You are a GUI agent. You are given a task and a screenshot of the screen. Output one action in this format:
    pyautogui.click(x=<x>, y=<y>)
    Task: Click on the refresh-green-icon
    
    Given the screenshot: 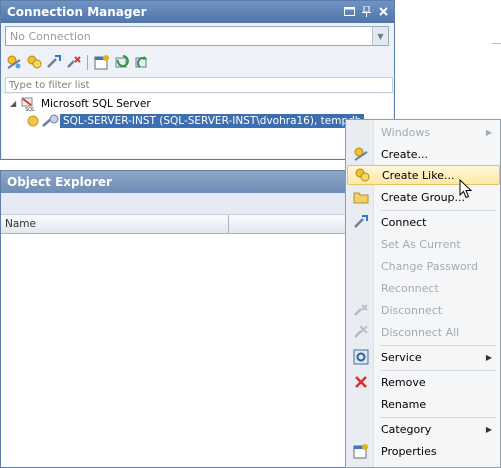 What is the action you would take?
    pyautogui.click(x=141, y=62)
    